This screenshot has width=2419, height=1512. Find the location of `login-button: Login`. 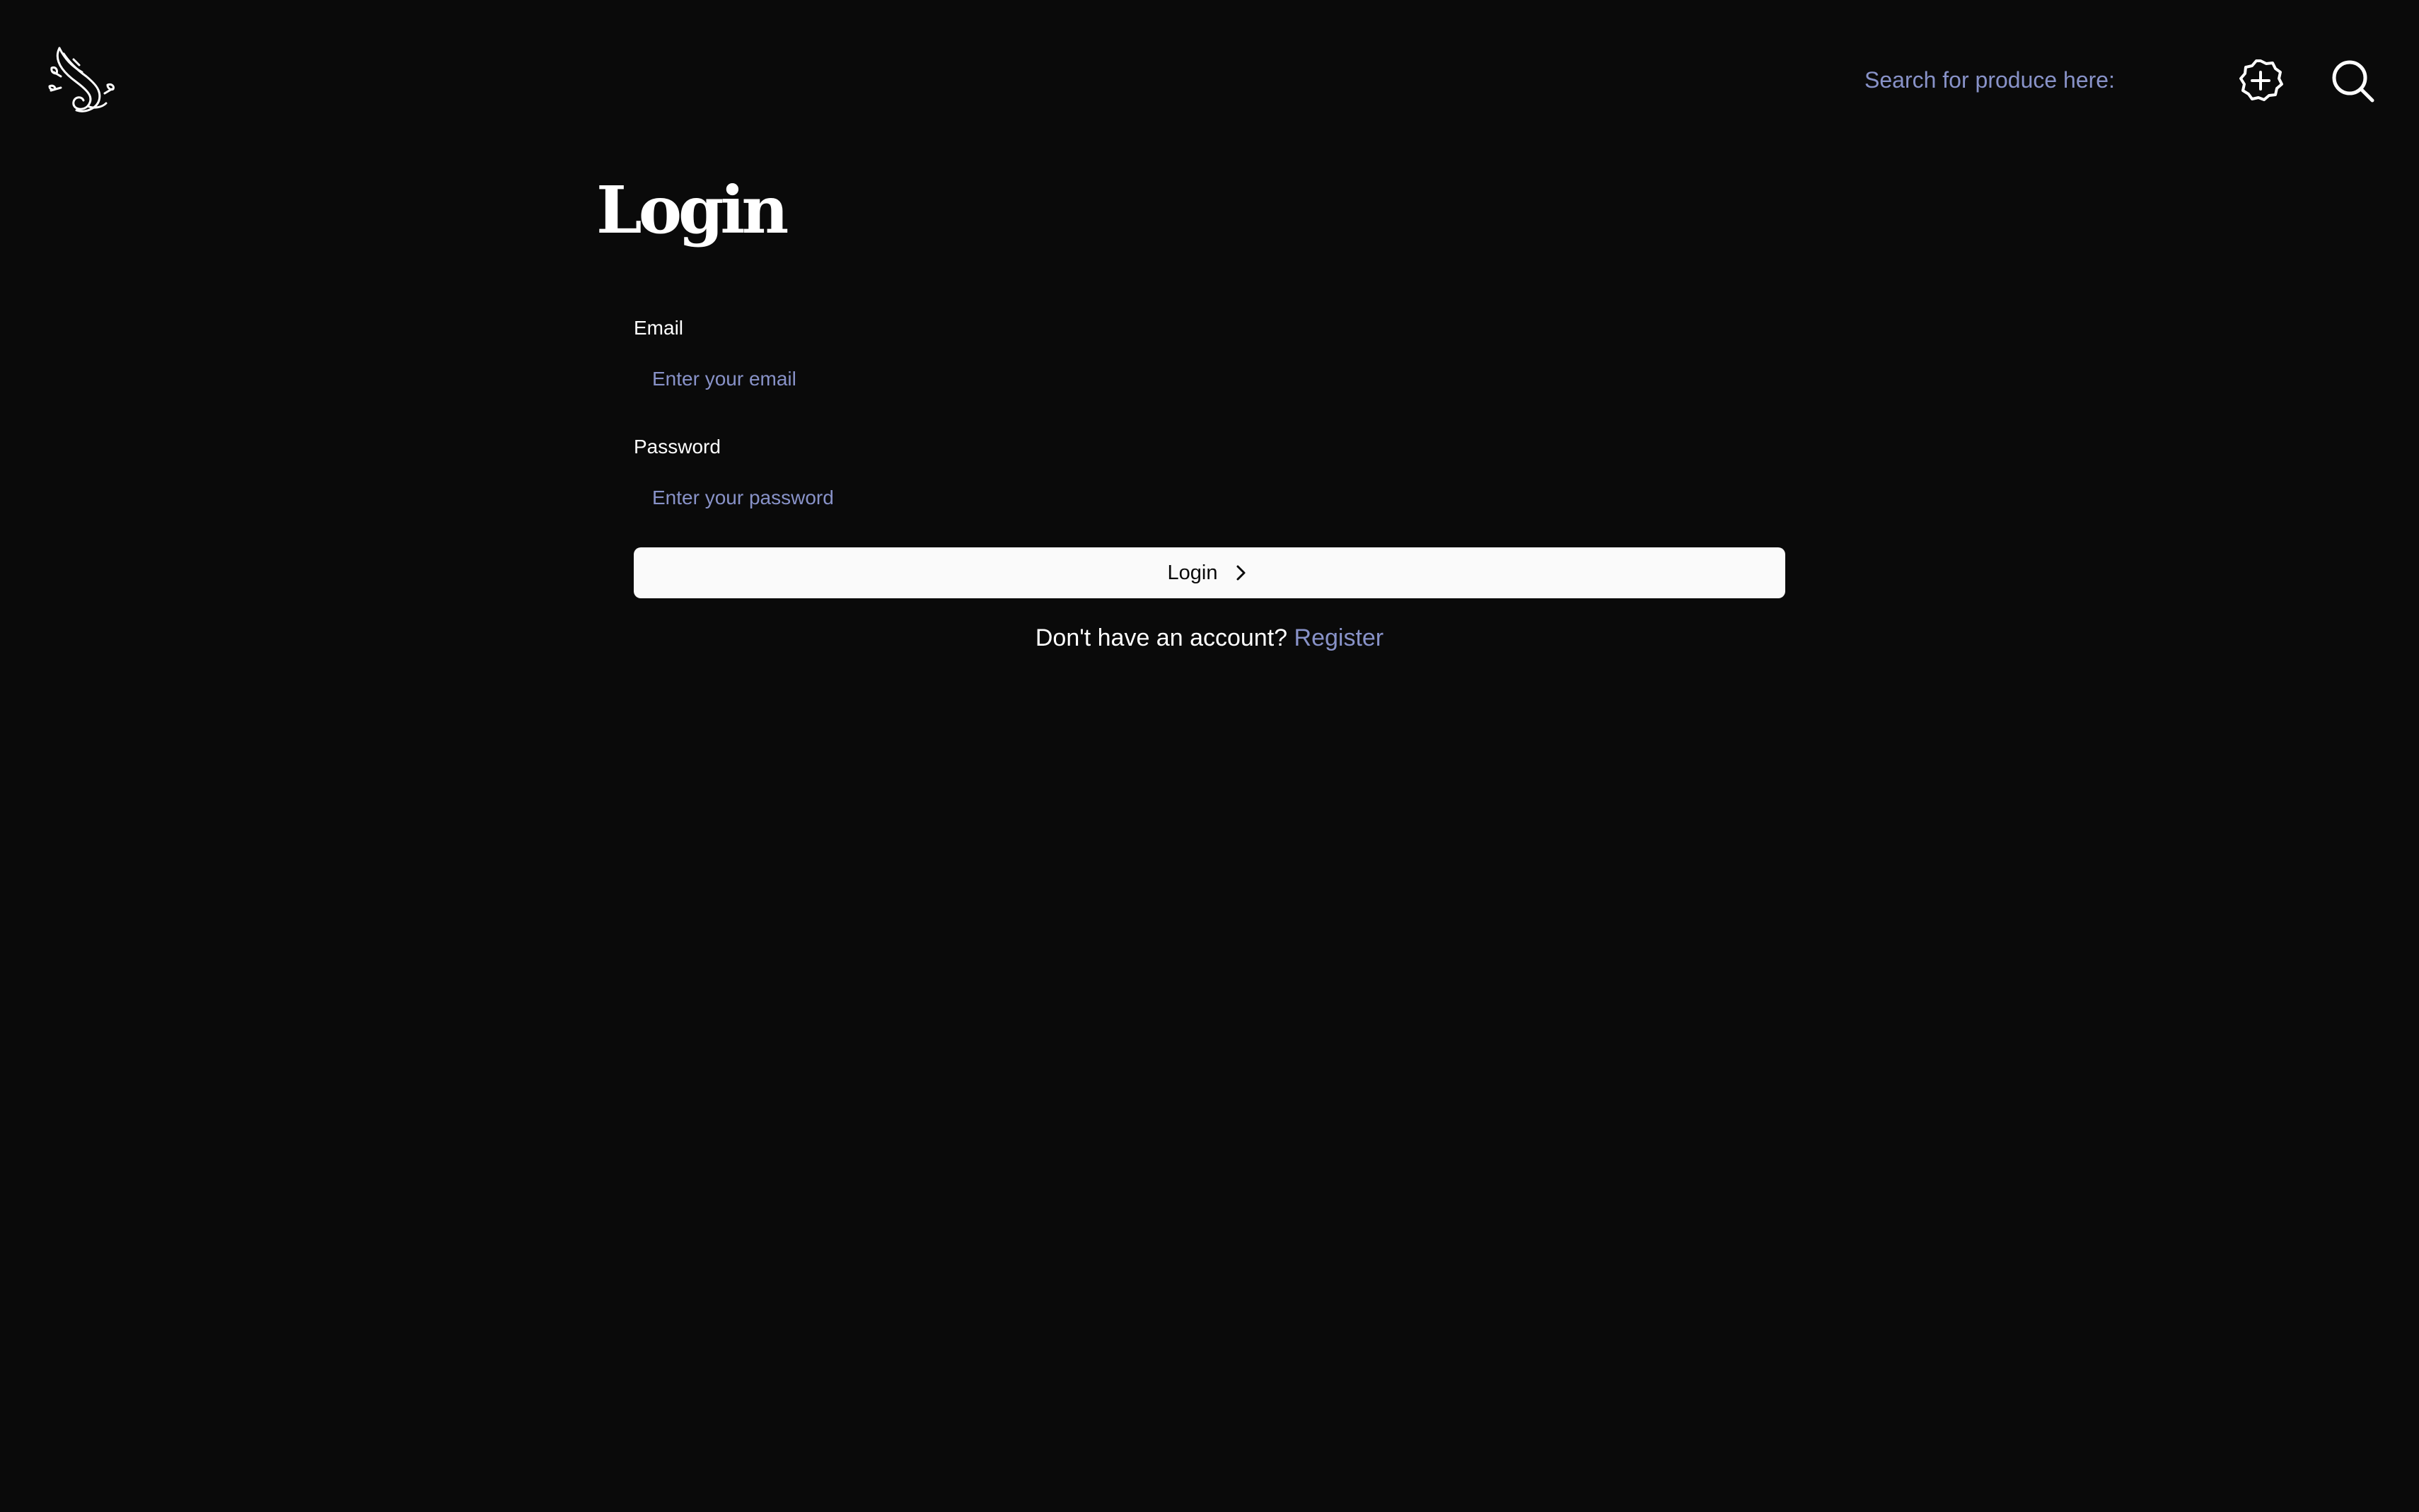

login-button: Login is located at coordinates (1209, 572).